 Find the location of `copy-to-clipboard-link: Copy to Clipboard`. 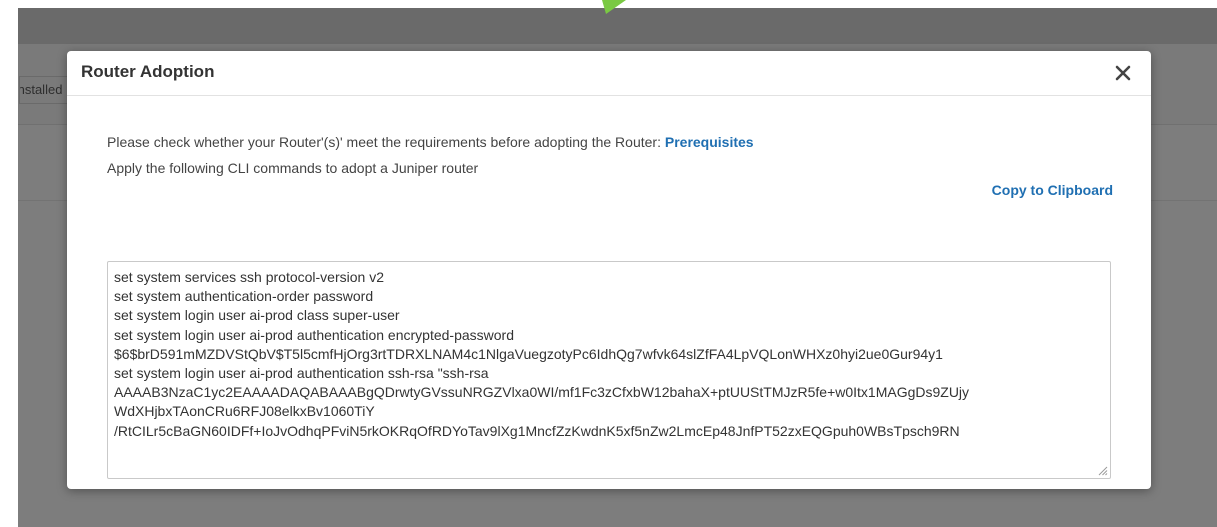

copy-to-clipboard-link: Copy to Clipboard is located at coordinates (1052, 190).